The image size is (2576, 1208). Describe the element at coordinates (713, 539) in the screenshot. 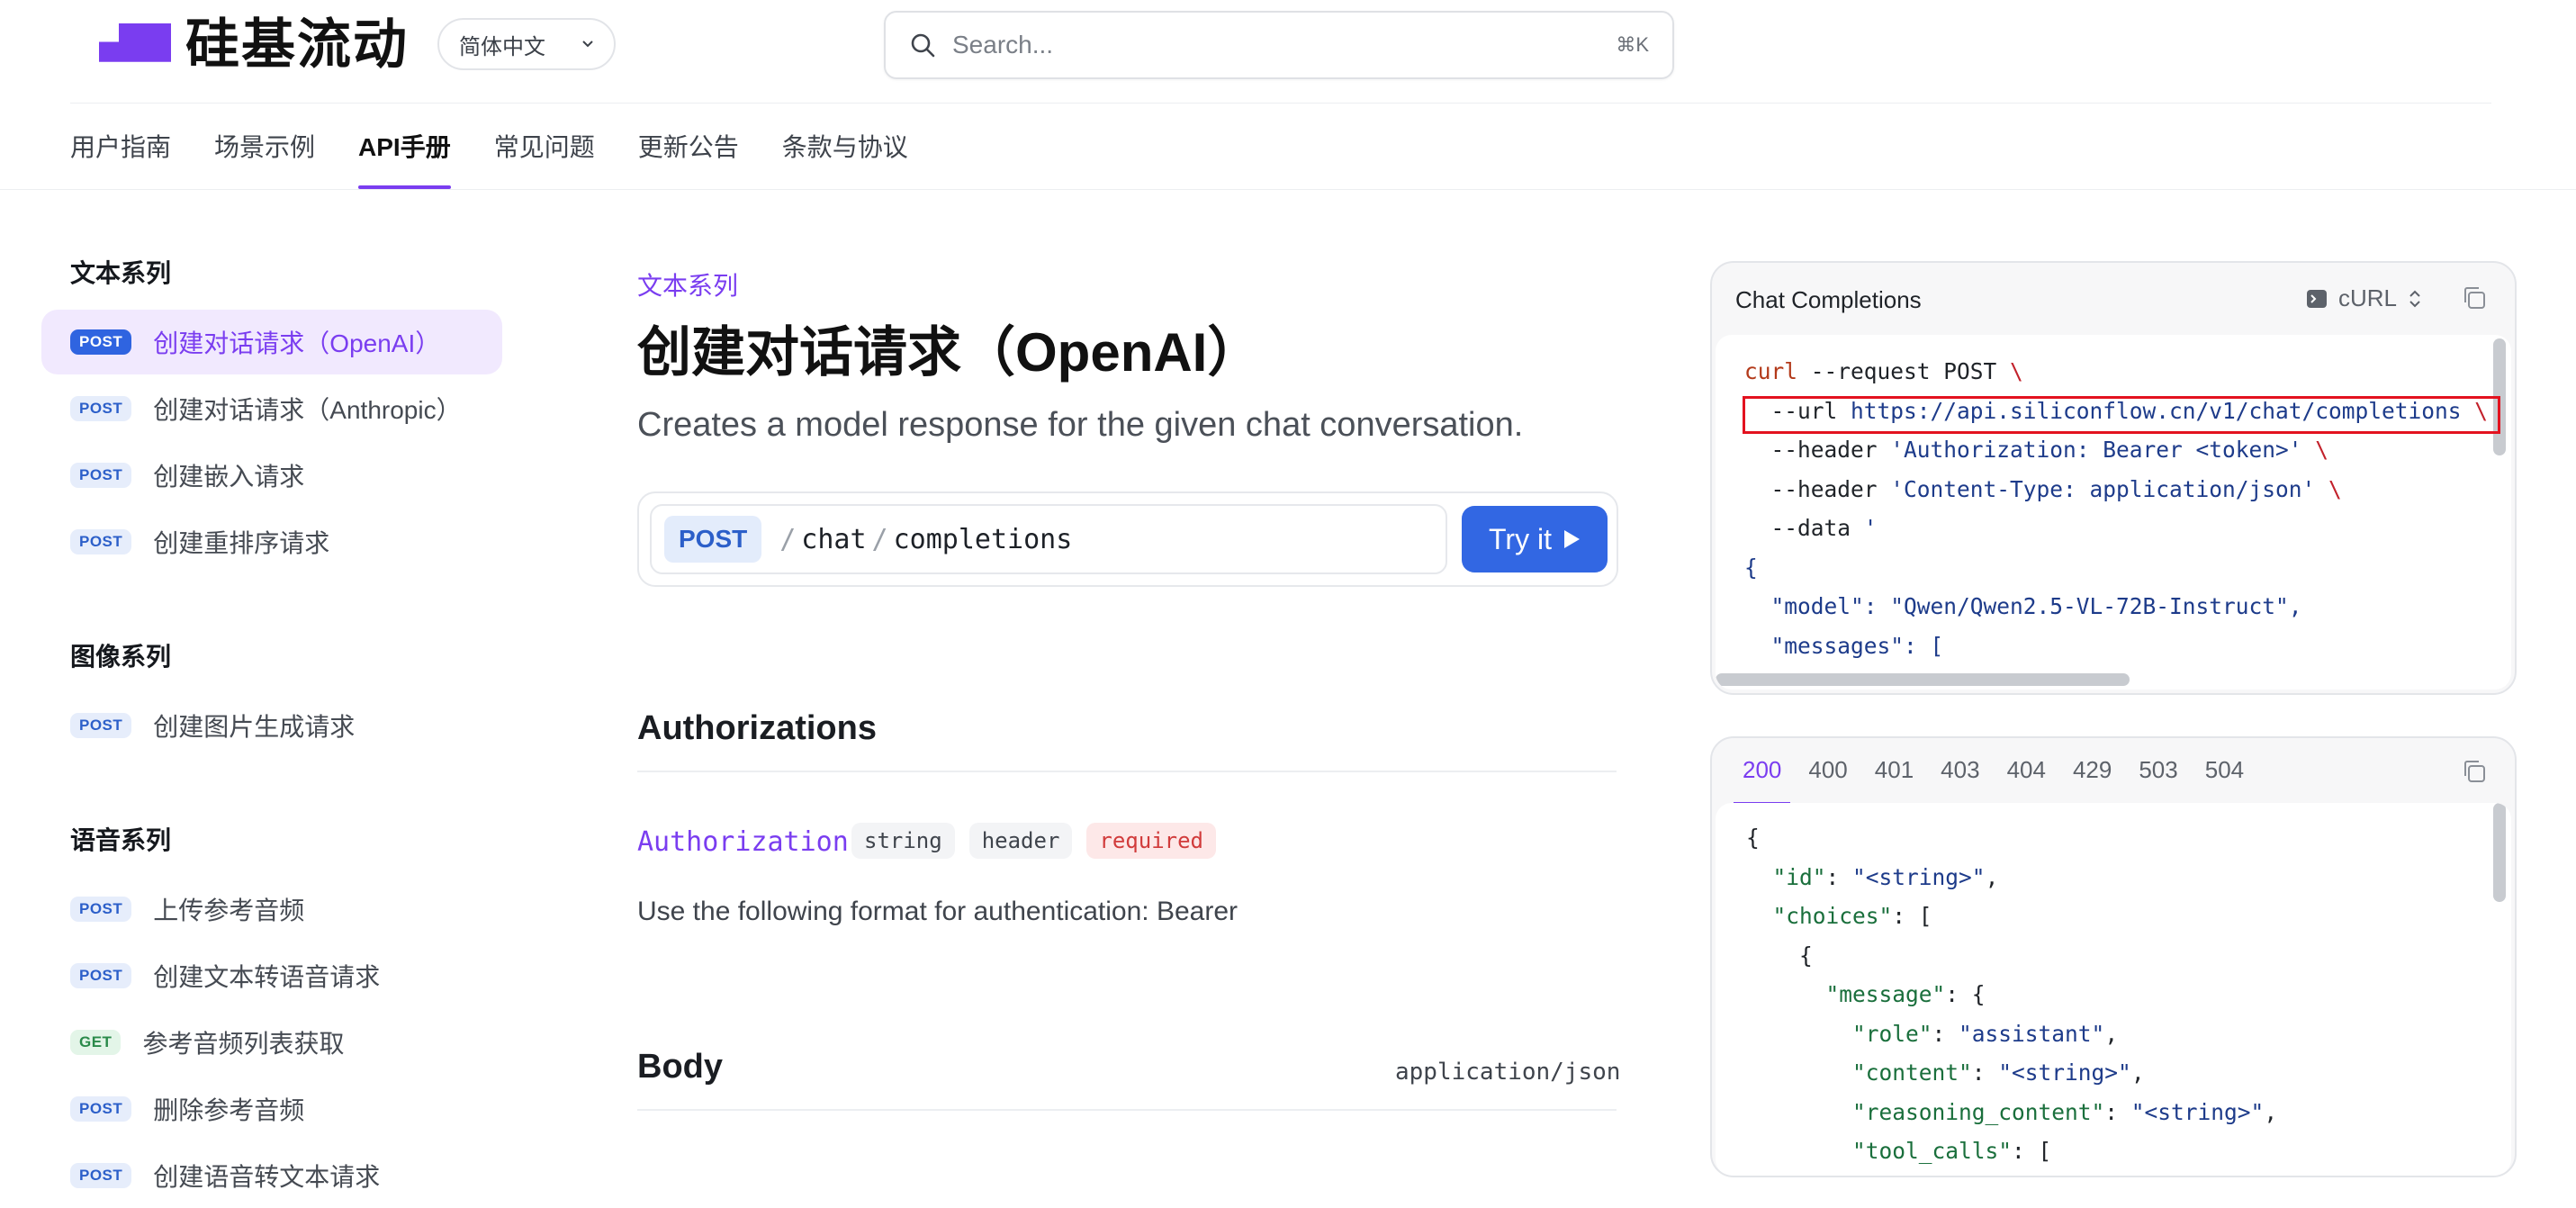

I see `endpoint-method-badge: POST` at that location.